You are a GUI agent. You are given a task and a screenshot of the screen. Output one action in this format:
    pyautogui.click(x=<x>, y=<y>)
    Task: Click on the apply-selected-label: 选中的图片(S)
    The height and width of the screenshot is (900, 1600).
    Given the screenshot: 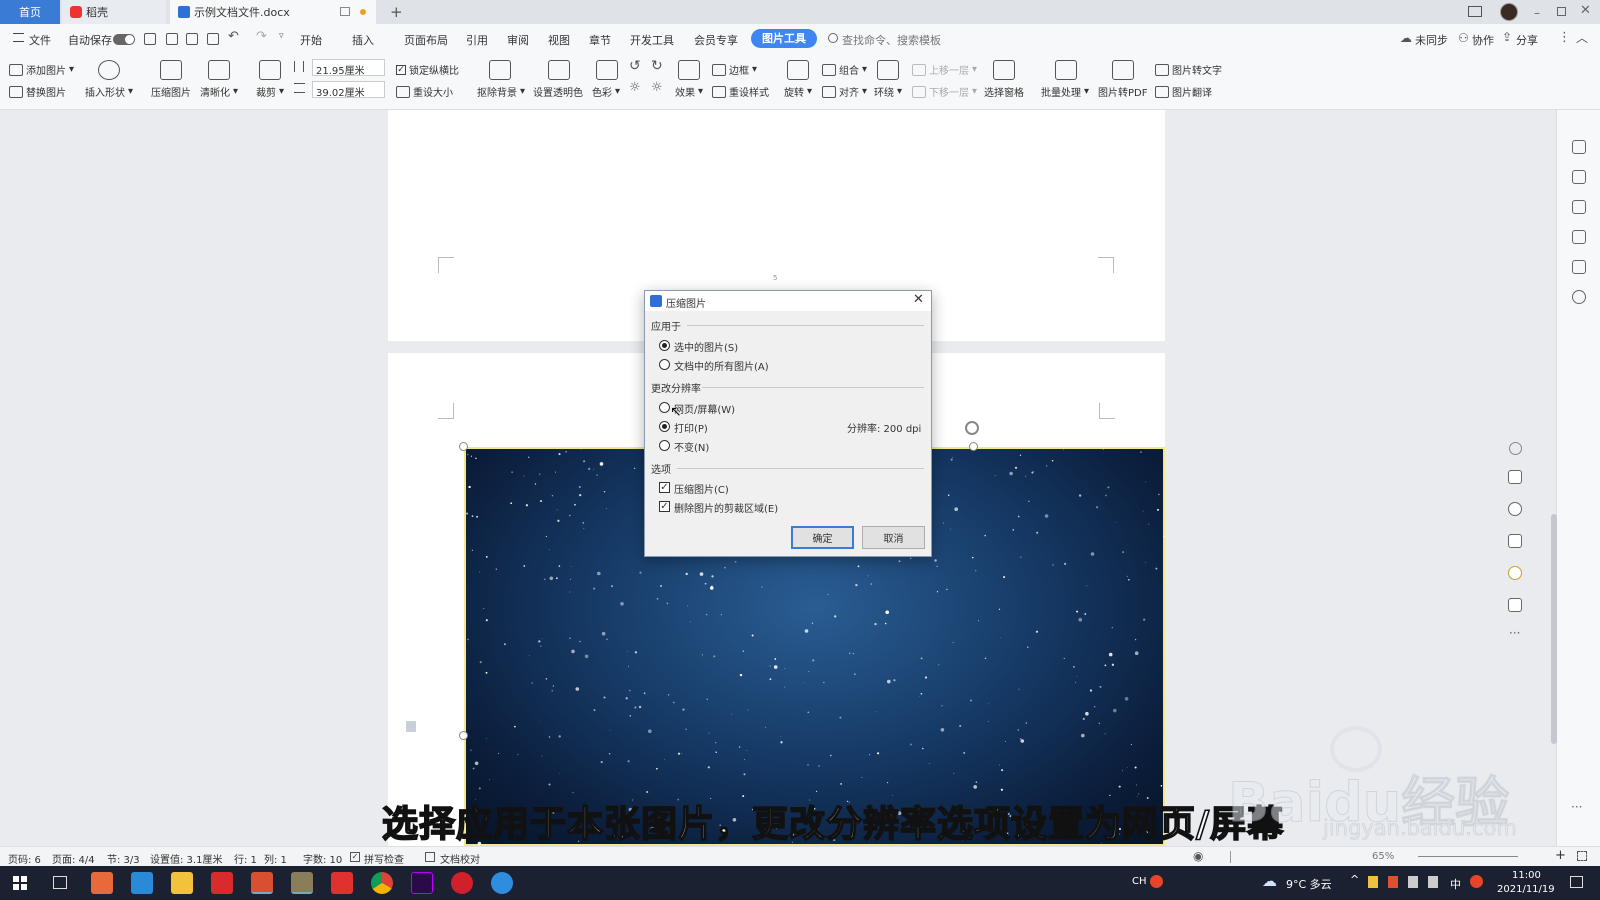 What is the action you would take?
    pyautogui.click(x=706, y=346)
    